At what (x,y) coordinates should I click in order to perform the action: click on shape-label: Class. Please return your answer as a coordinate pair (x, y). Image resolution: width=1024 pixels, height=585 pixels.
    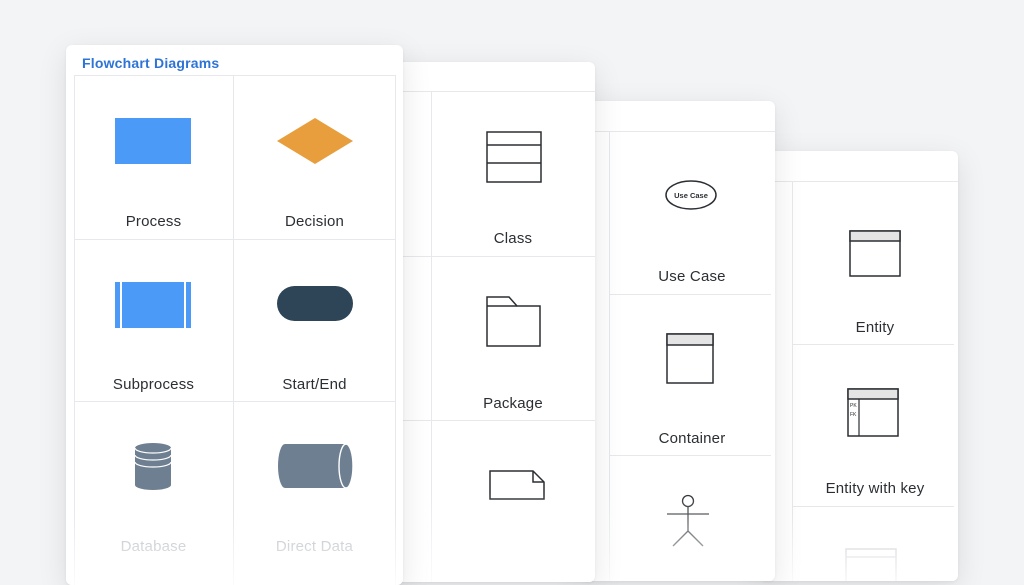
    Looking at the image, I should click on (513, 238).